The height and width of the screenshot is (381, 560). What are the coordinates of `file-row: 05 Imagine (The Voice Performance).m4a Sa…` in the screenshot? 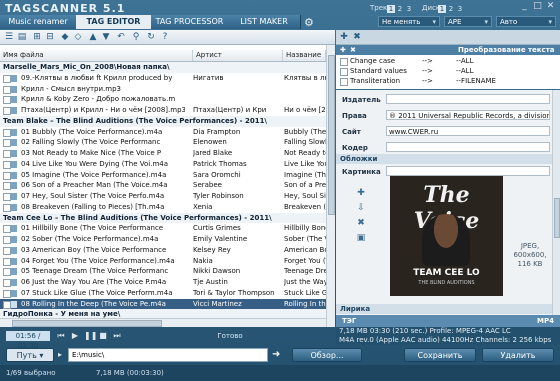 It's located at (163, 175).